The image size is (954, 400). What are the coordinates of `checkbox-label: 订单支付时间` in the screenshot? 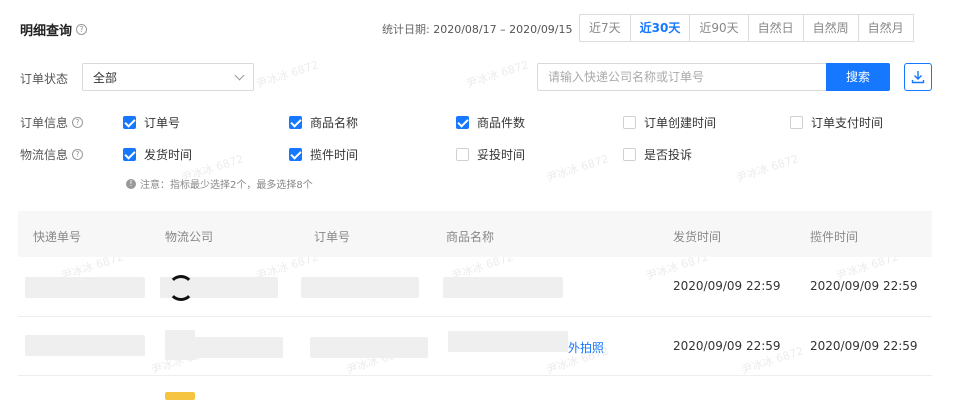 It's located at (847, 123).